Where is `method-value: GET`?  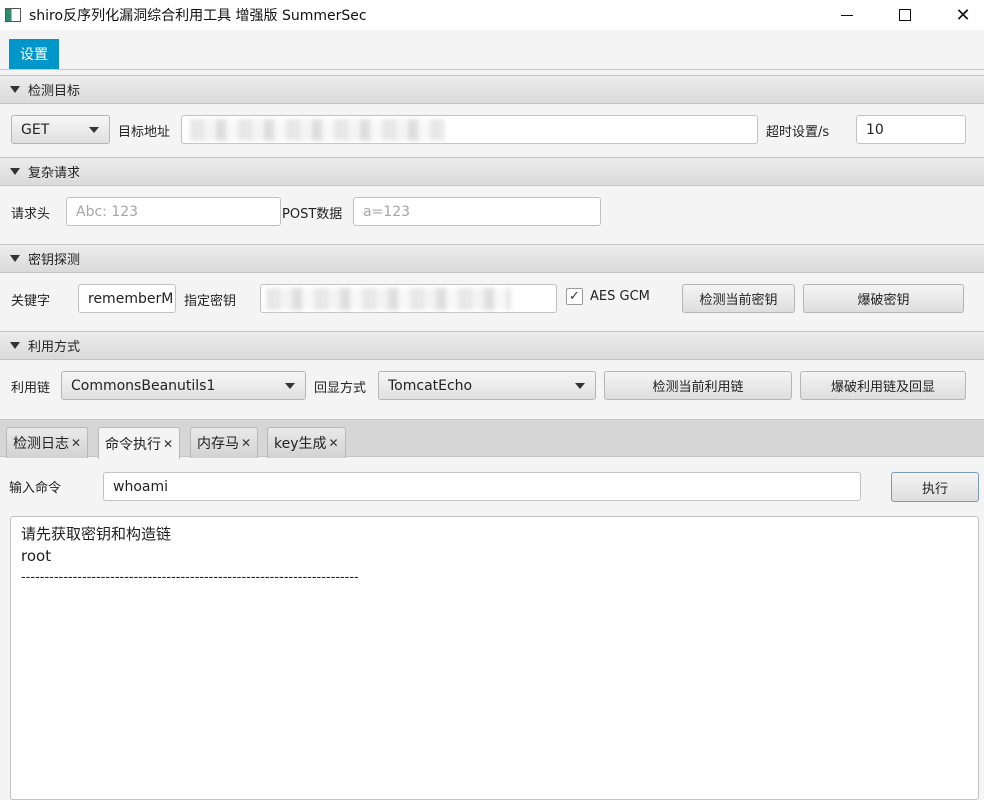
method-value: GET is located at coordinates (35, 129).